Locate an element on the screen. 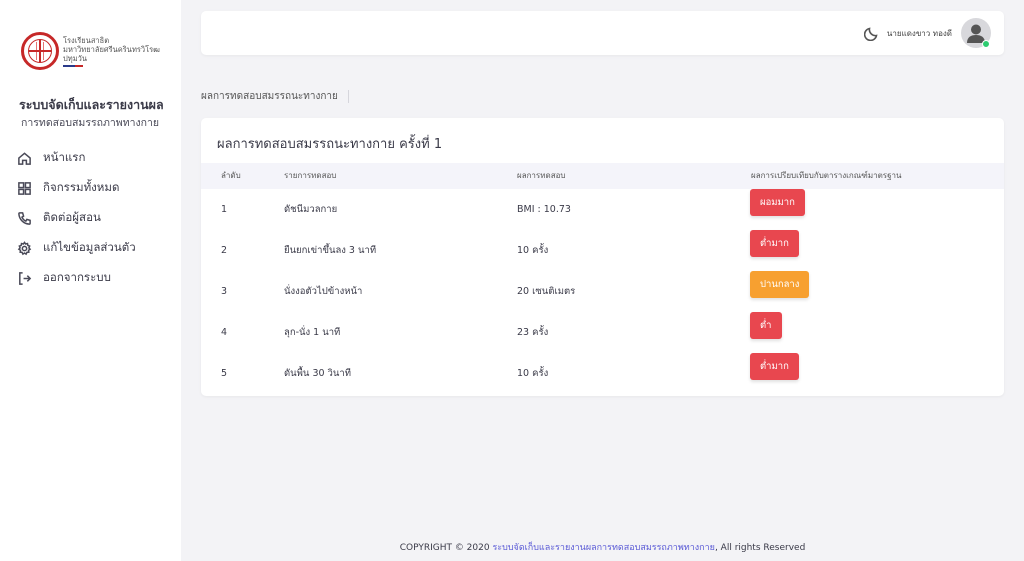  sidebar-item-label: ติดต่อผู้สอน is located at coordinates (72, 217).